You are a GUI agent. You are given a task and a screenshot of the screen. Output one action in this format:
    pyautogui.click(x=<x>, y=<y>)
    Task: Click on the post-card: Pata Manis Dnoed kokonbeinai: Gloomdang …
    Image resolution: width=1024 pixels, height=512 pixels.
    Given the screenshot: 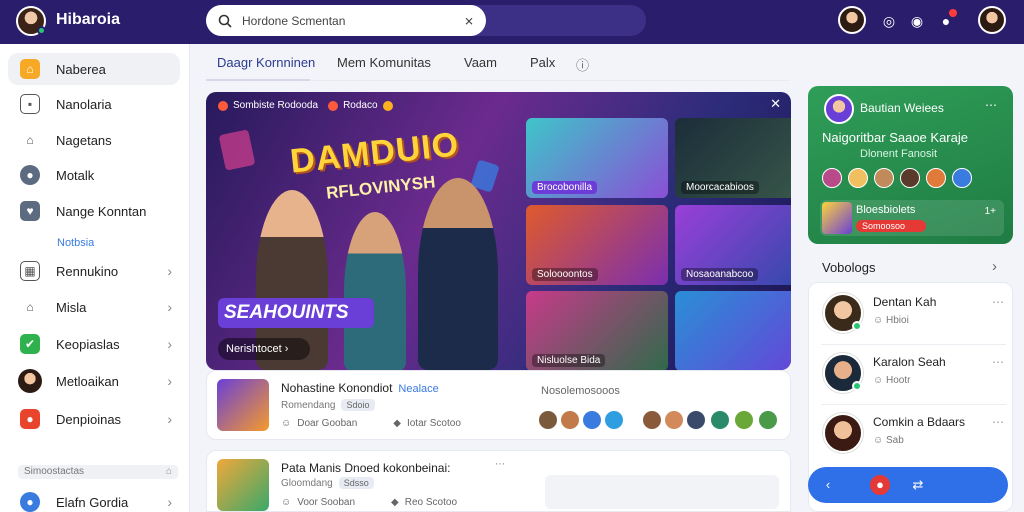 What is the action you would take?
    pyautogui.click(x=498, y=481)
    